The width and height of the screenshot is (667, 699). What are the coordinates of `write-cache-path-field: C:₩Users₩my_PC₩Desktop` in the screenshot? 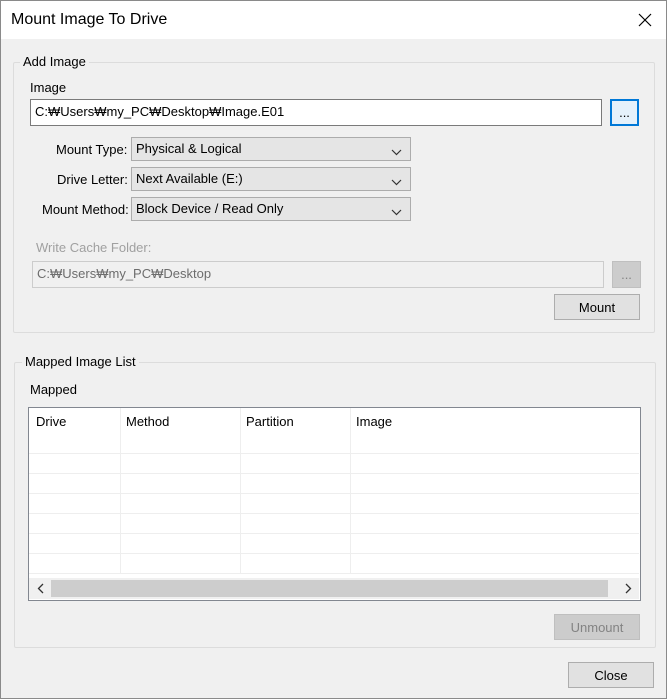 It's located at (318, 274).